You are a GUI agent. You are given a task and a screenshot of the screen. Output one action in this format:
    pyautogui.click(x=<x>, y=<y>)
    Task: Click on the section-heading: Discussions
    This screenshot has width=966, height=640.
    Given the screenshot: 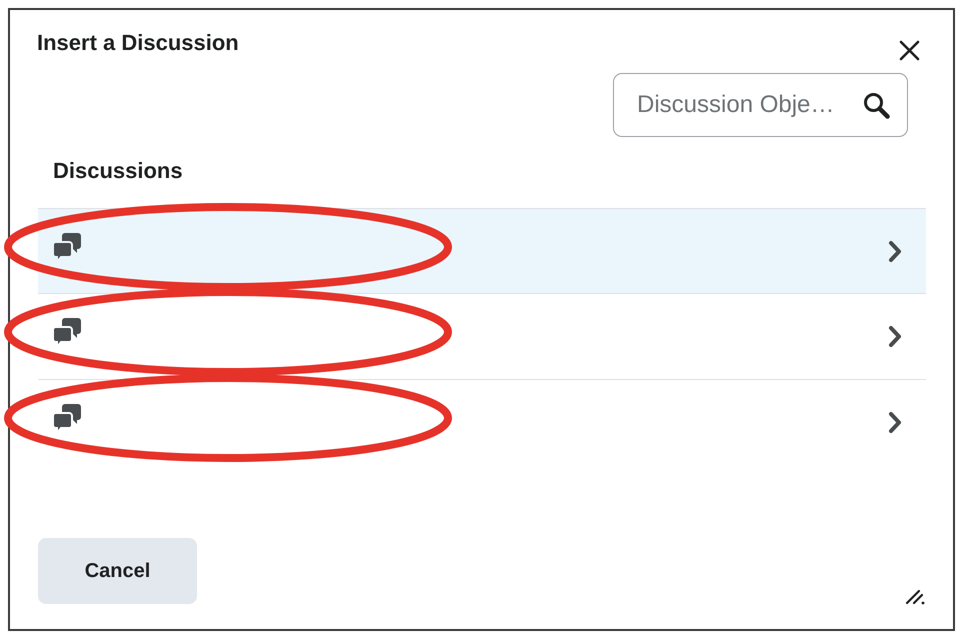 What is the action you would take?
    pyautogui.click(x=118, y=171)
    